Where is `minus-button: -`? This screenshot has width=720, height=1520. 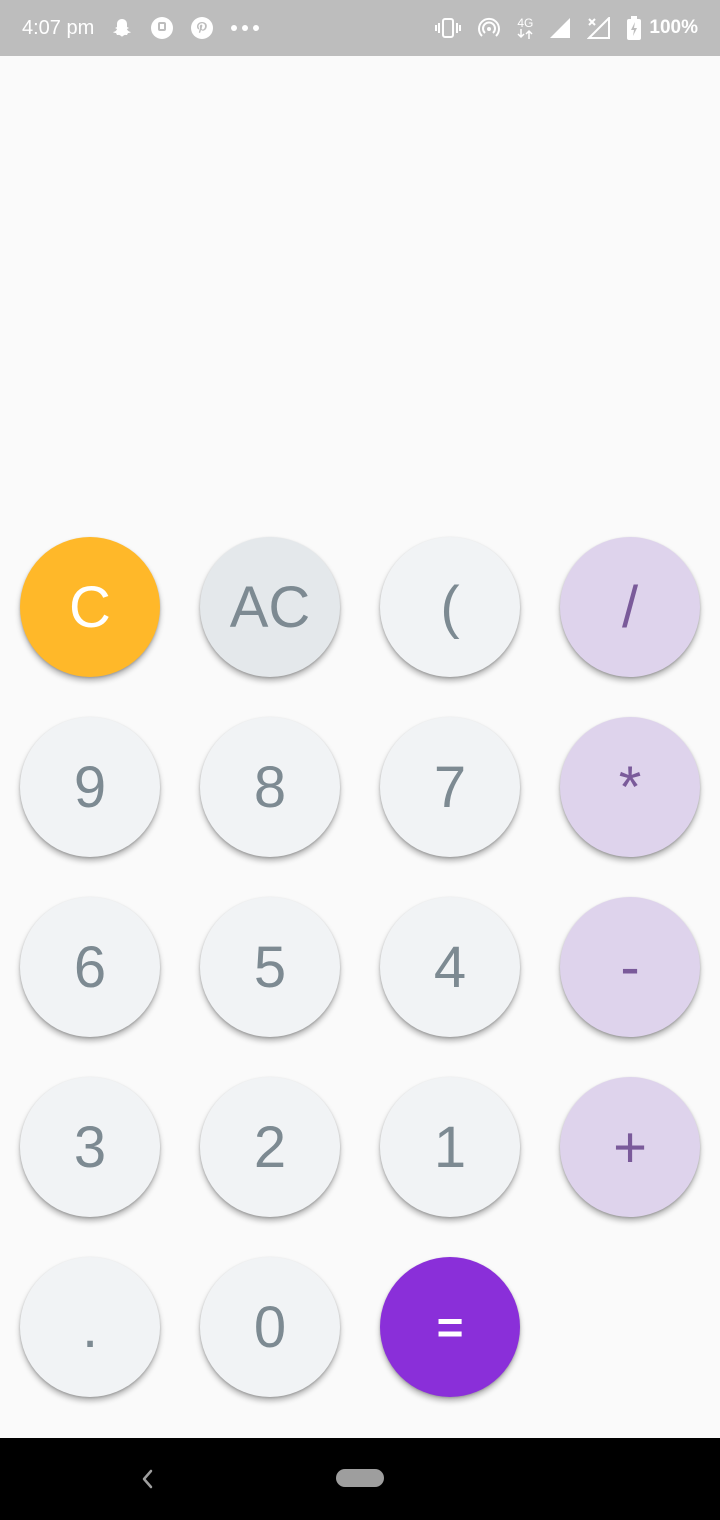
minus-button: - is located at coordinates (630, 967).